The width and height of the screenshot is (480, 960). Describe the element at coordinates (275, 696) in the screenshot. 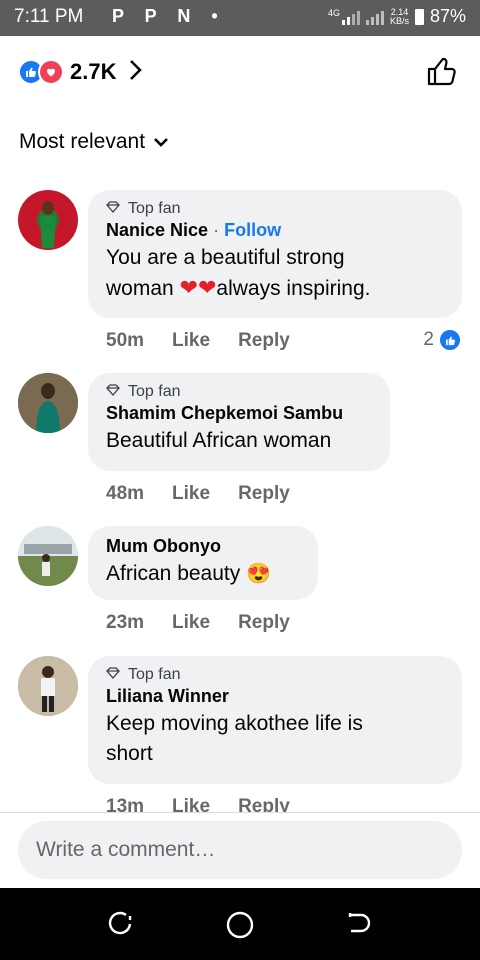

I see `commenter-name: Liliana Winner` at that location.